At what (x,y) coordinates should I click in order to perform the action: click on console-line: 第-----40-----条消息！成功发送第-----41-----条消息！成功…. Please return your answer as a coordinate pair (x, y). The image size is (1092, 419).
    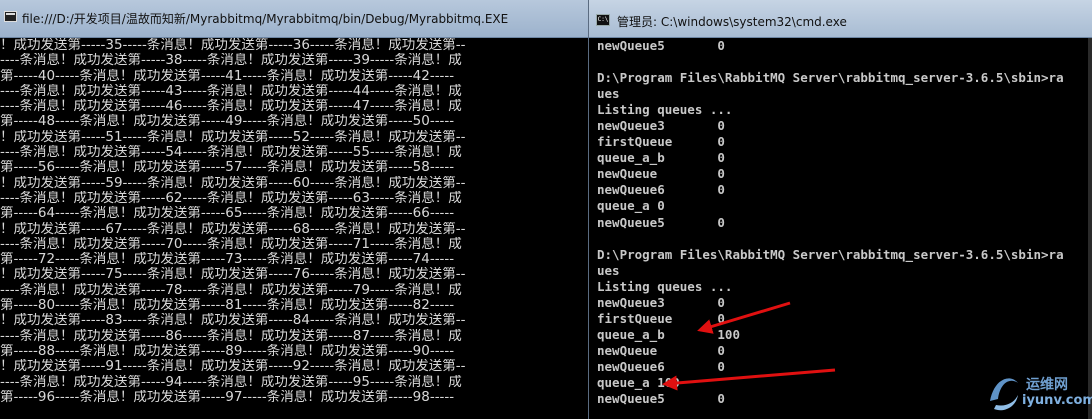
    Looking at the image, I should click on (227, 76).